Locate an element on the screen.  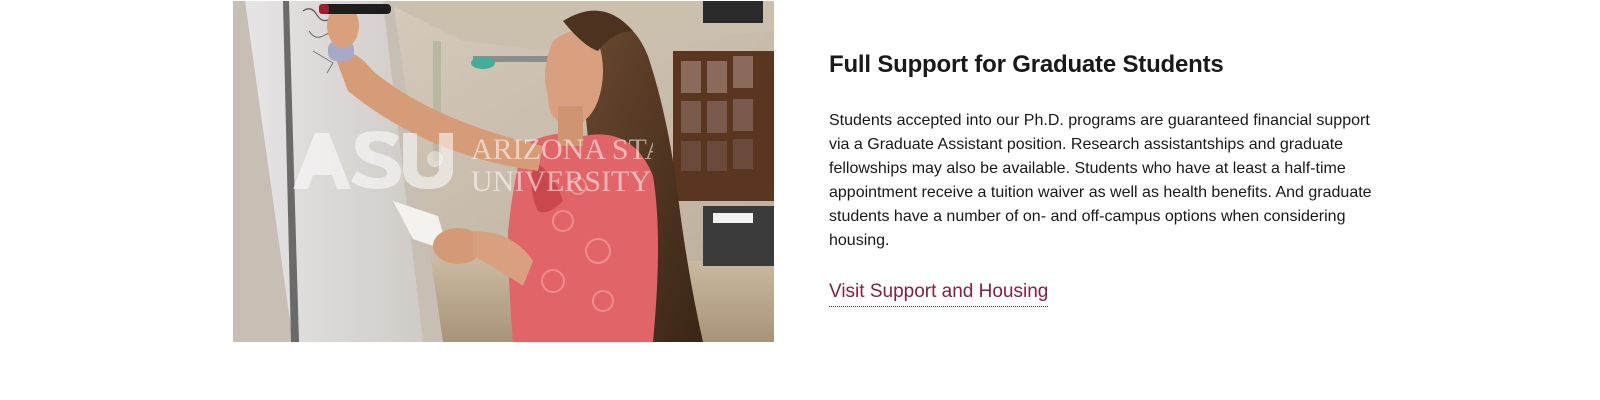
asu-watermark-logo: ARIZONA STATE UNIVERSITY is located at coordinates (473, 163).